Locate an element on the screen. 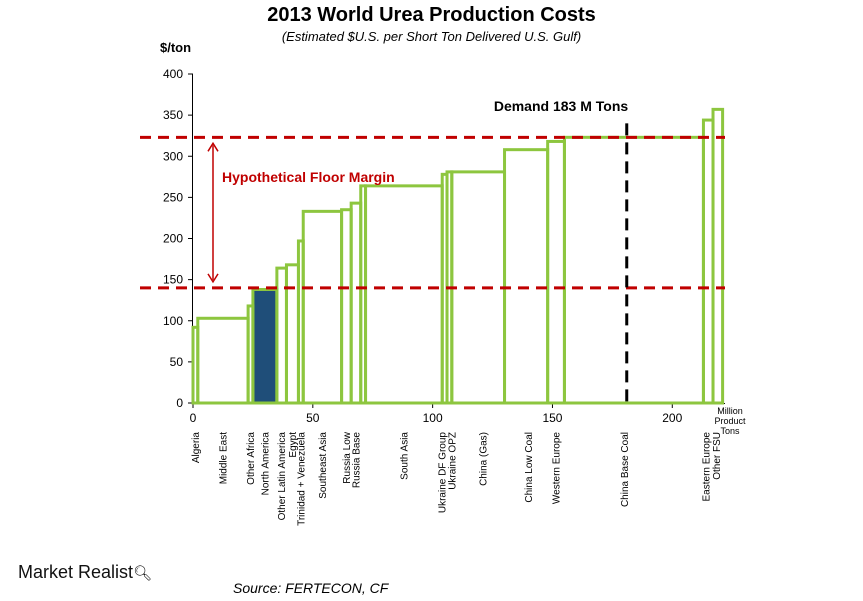  x-tick-label: 50 is located at coordinates (313, 418).